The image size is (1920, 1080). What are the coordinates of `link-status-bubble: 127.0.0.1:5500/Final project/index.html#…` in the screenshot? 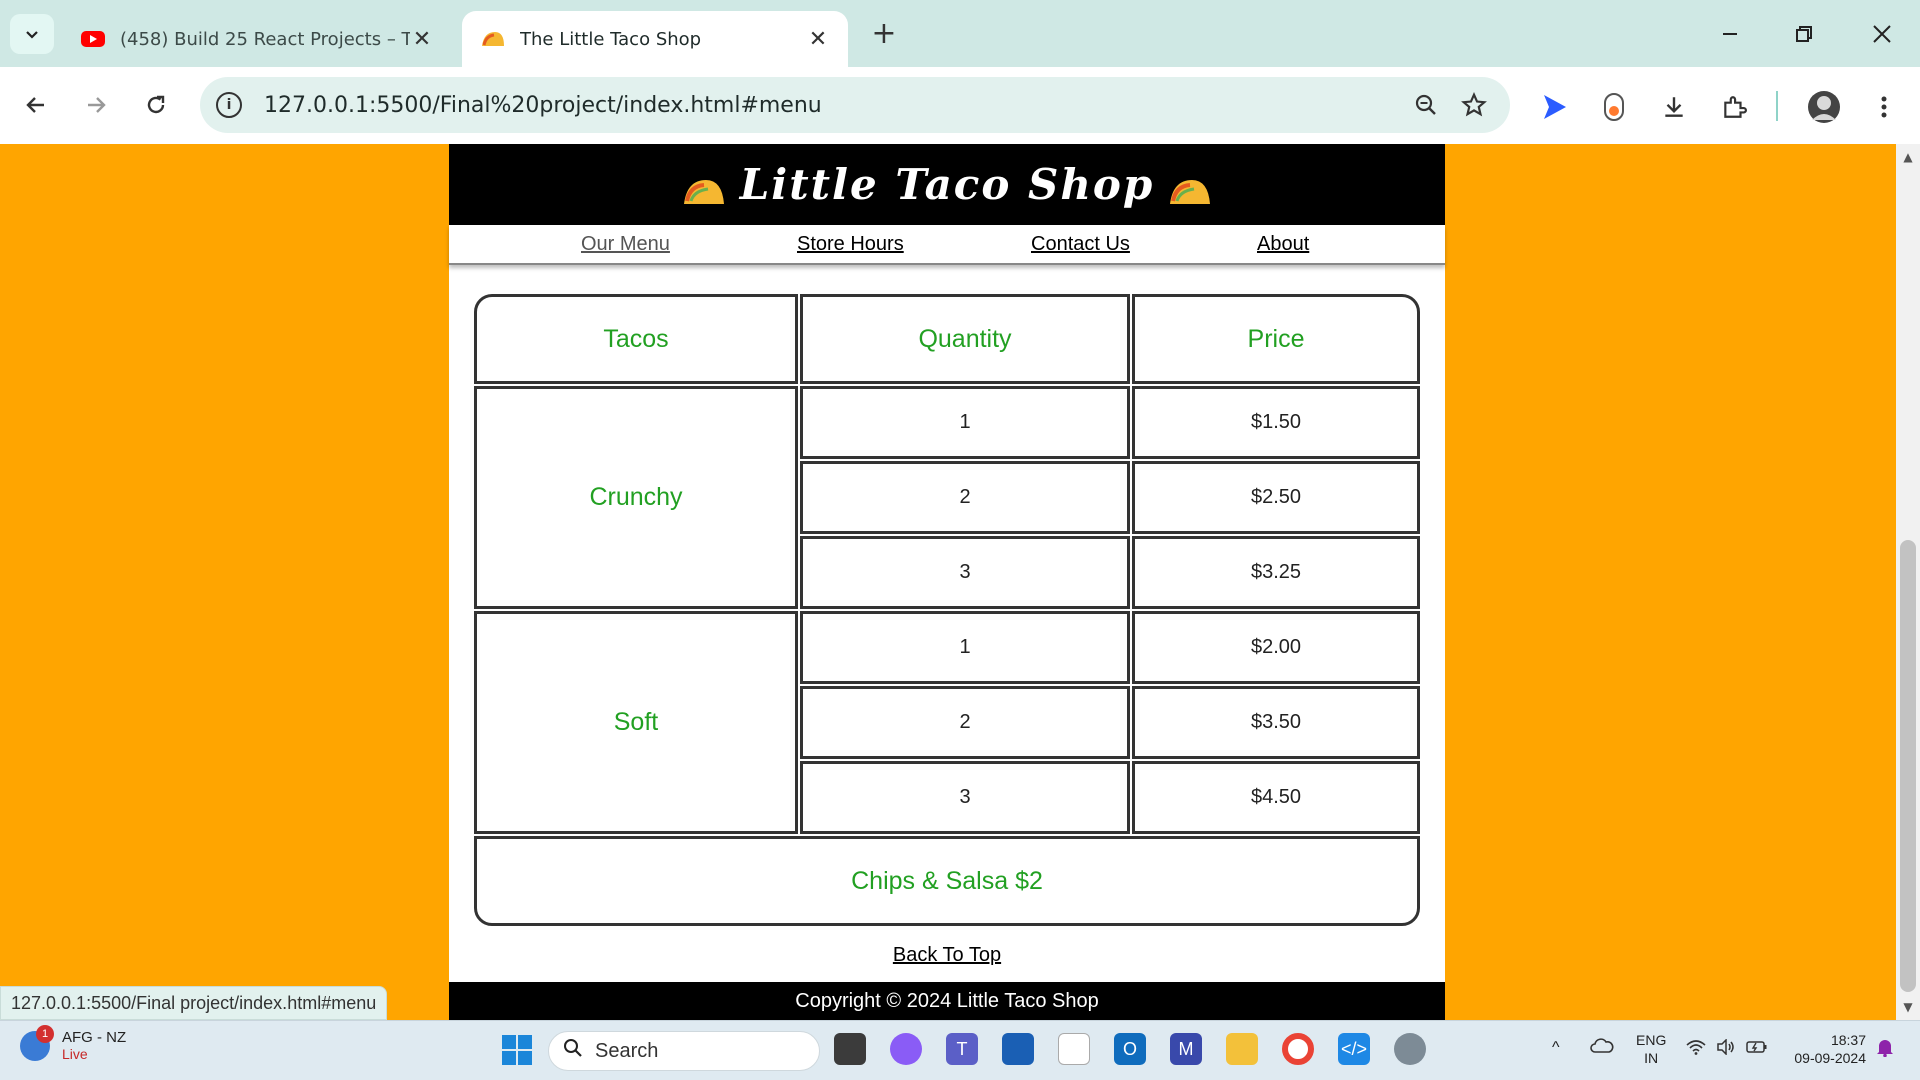 It's located at (194, 1003).